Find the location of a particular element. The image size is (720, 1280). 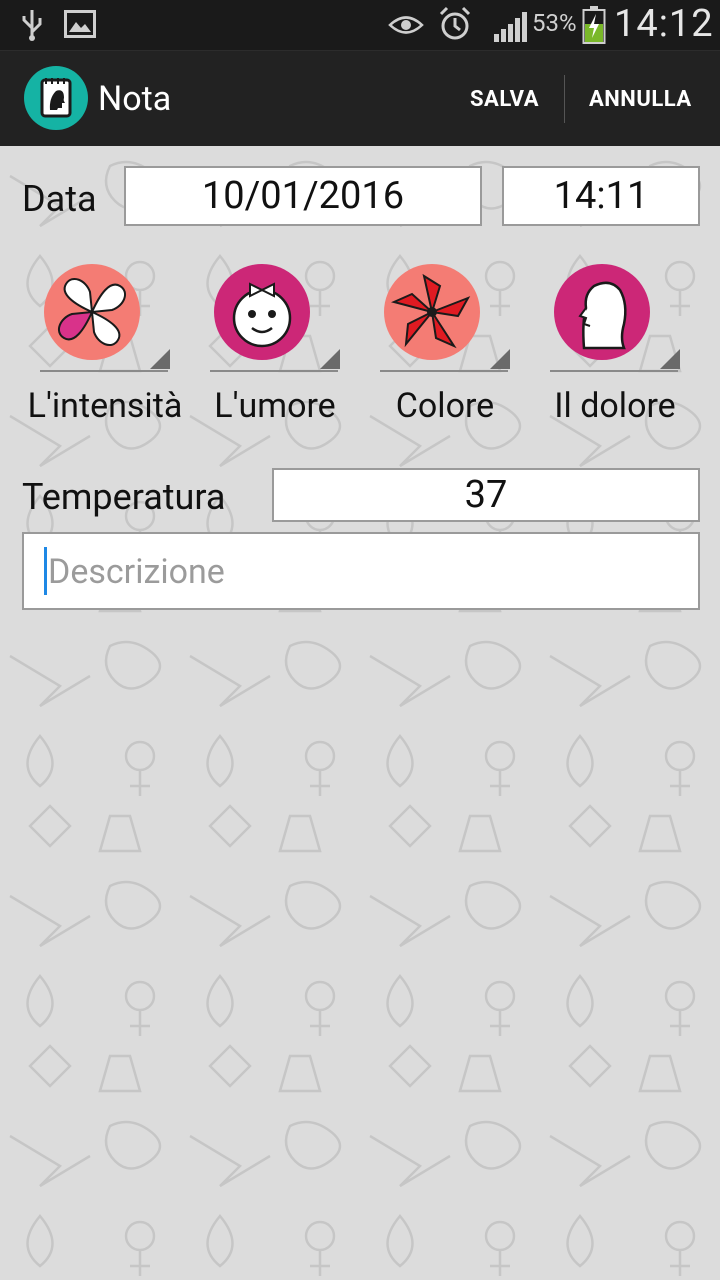

date-value: 10/01/2016 is located at coordinates (303, 196).